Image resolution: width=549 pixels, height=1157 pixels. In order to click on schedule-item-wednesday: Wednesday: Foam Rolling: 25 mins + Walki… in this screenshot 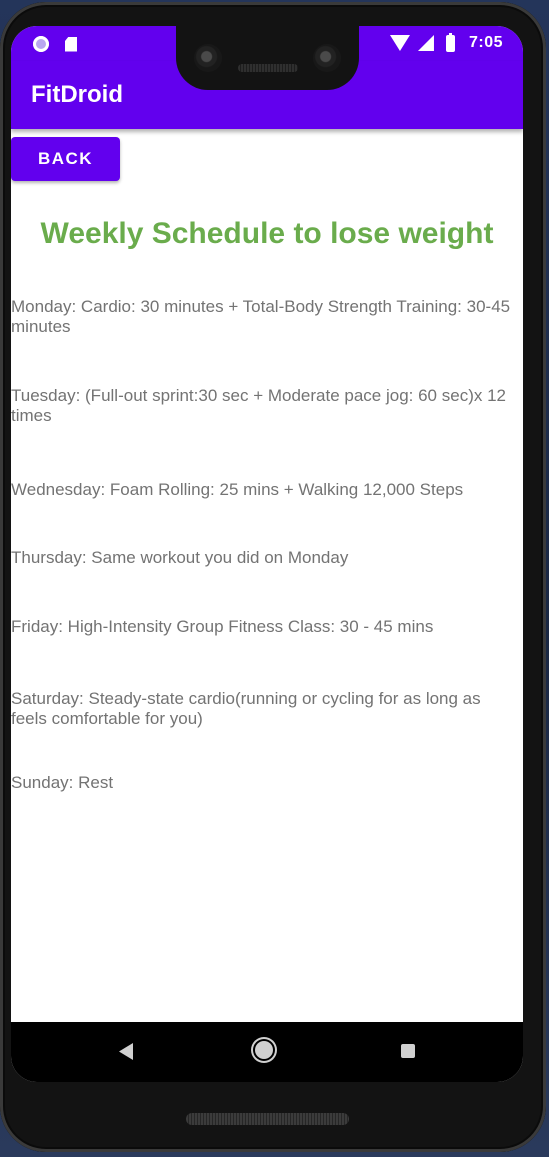, I will do `click(237, 489)`.